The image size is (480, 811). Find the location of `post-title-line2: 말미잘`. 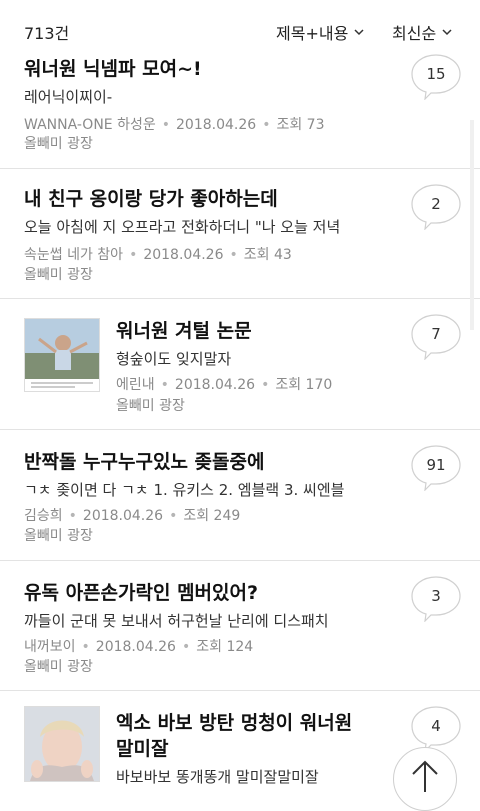

post-title-line2: 말미잘 is located at coordinates (142, 749).